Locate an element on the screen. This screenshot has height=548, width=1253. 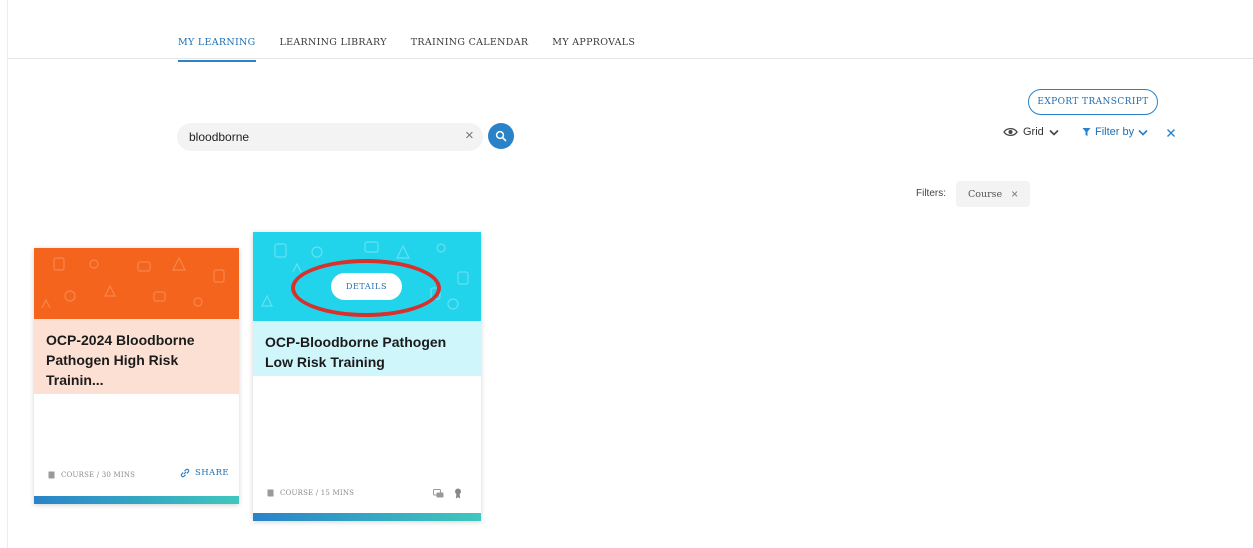
share-label: SHARE is located at coordinates (212, 473).